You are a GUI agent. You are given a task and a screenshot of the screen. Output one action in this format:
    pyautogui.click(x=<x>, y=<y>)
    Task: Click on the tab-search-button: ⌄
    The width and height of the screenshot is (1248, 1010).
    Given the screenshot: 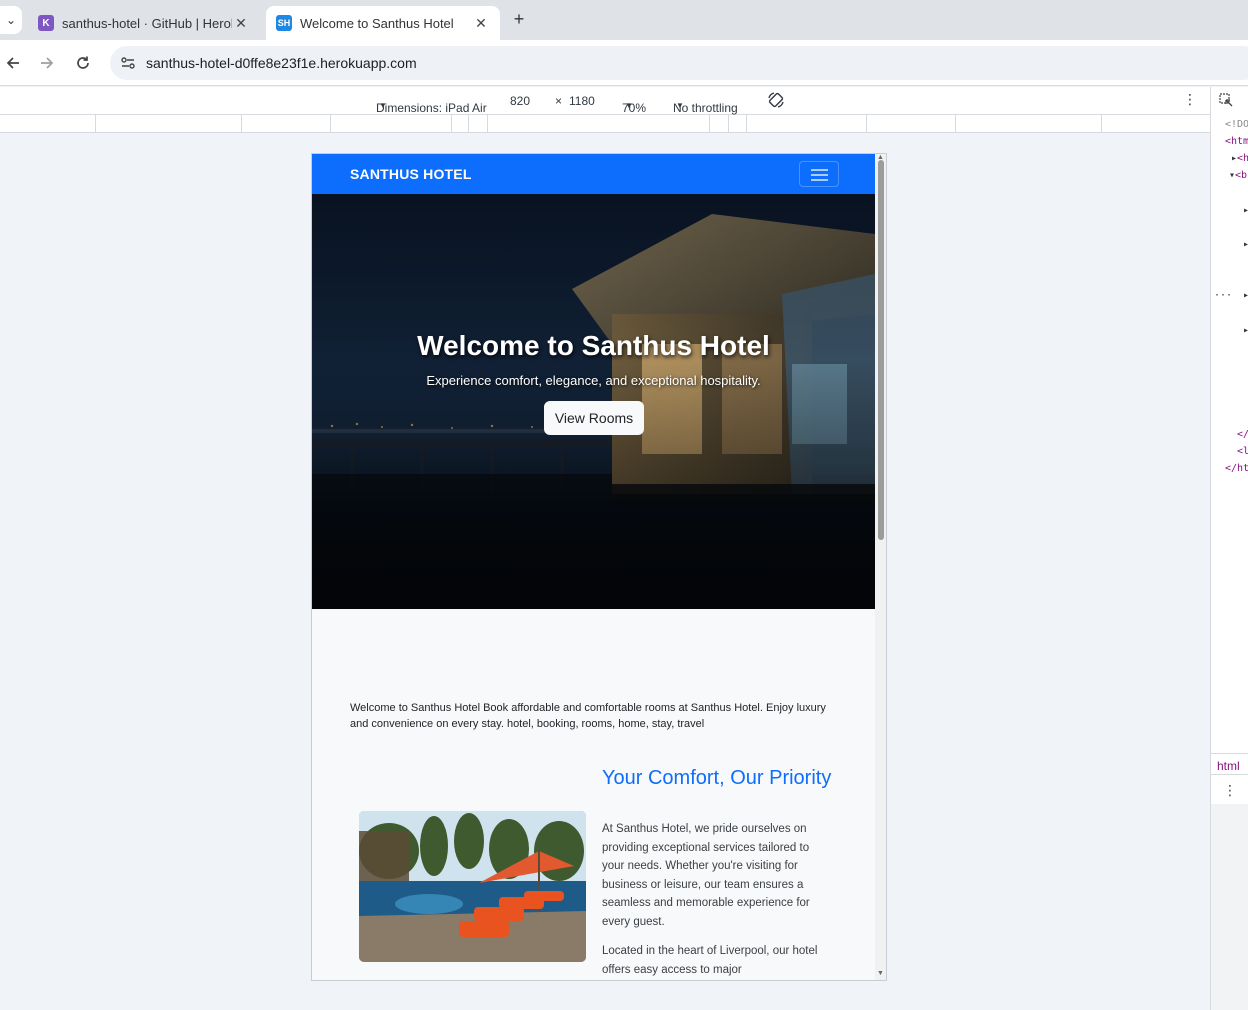 What is the action you would take?
    pyautogui.click(x=11, y=20)
    